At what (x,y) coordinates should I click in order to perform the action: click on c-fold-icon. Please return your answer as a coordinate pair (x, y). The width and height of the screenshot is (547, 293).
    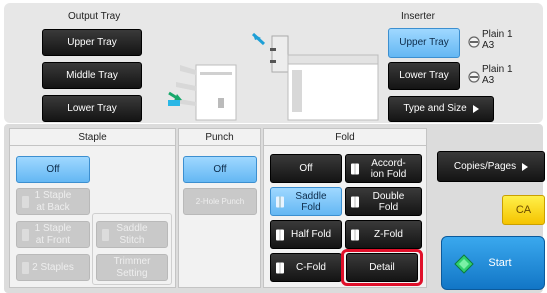
    Looking at the image, I should click on (280, 267).